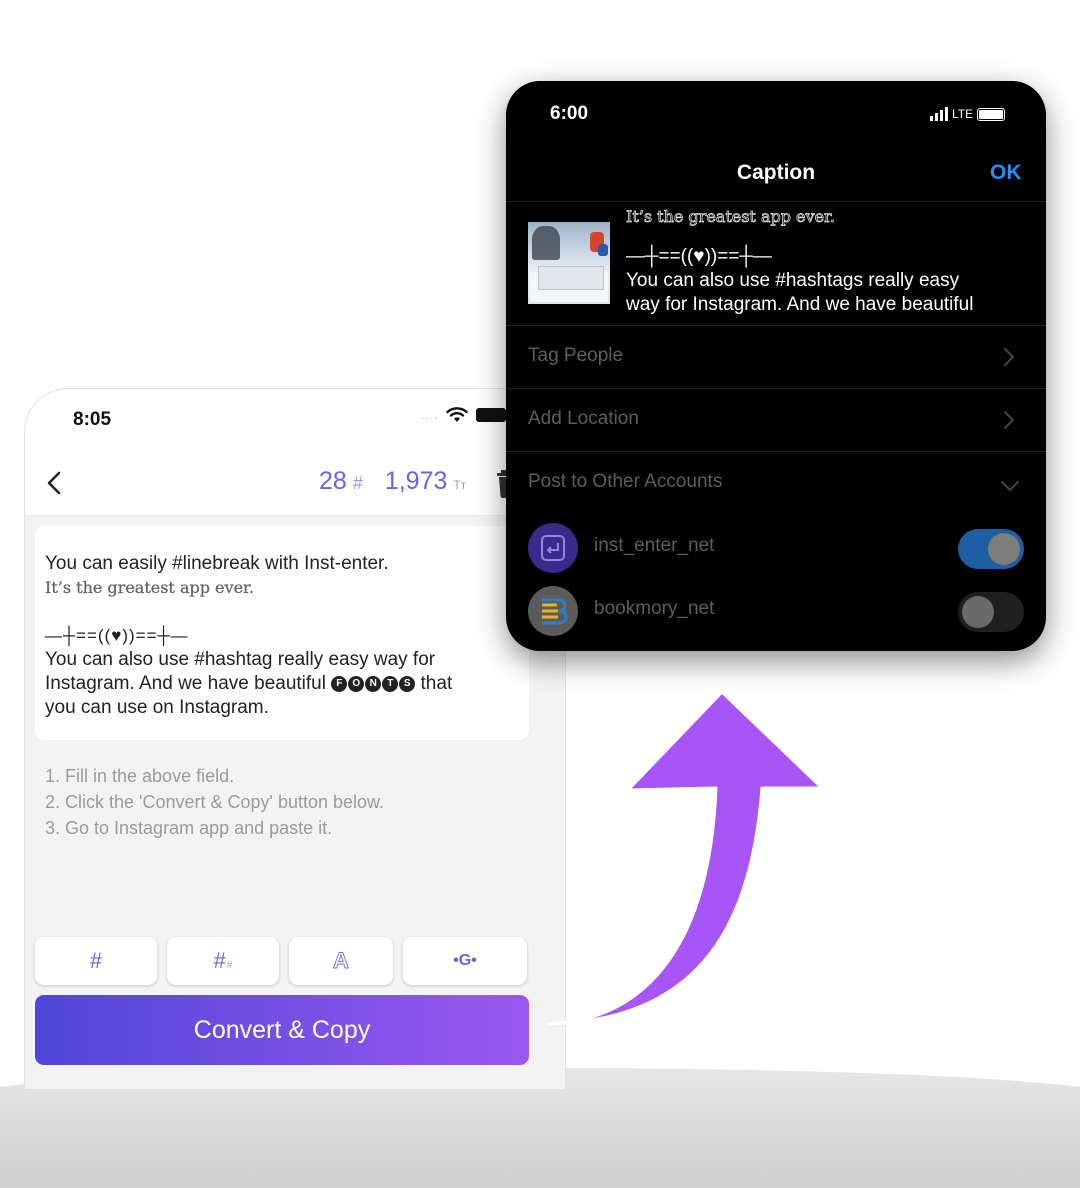  Describe the element at coordinates (92, 419) in the screenshot. I see `status-time: 8:05` at that location.